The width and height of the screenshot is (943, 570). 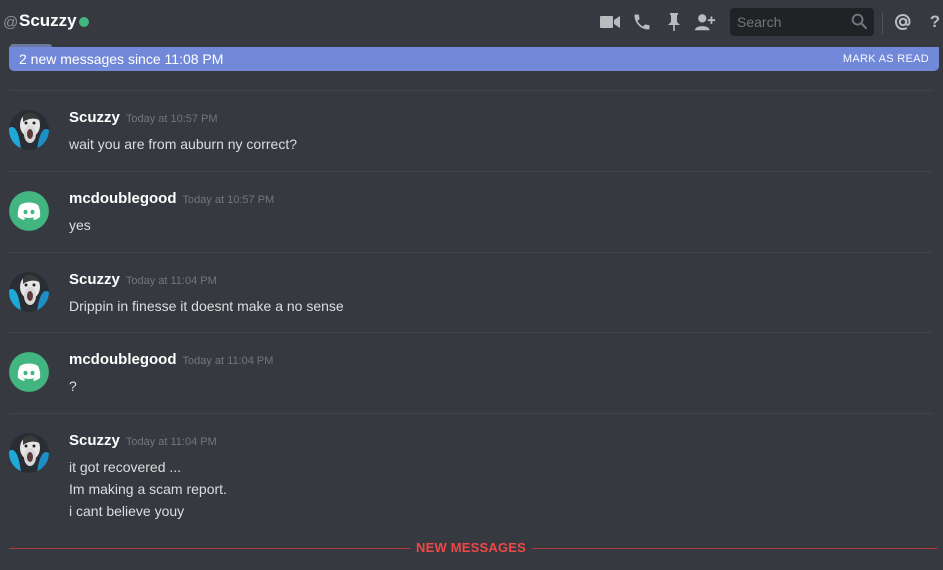 I want to click on message-header: mcdoublegood Today at 11:04 PM, so click(x=171, y=360).